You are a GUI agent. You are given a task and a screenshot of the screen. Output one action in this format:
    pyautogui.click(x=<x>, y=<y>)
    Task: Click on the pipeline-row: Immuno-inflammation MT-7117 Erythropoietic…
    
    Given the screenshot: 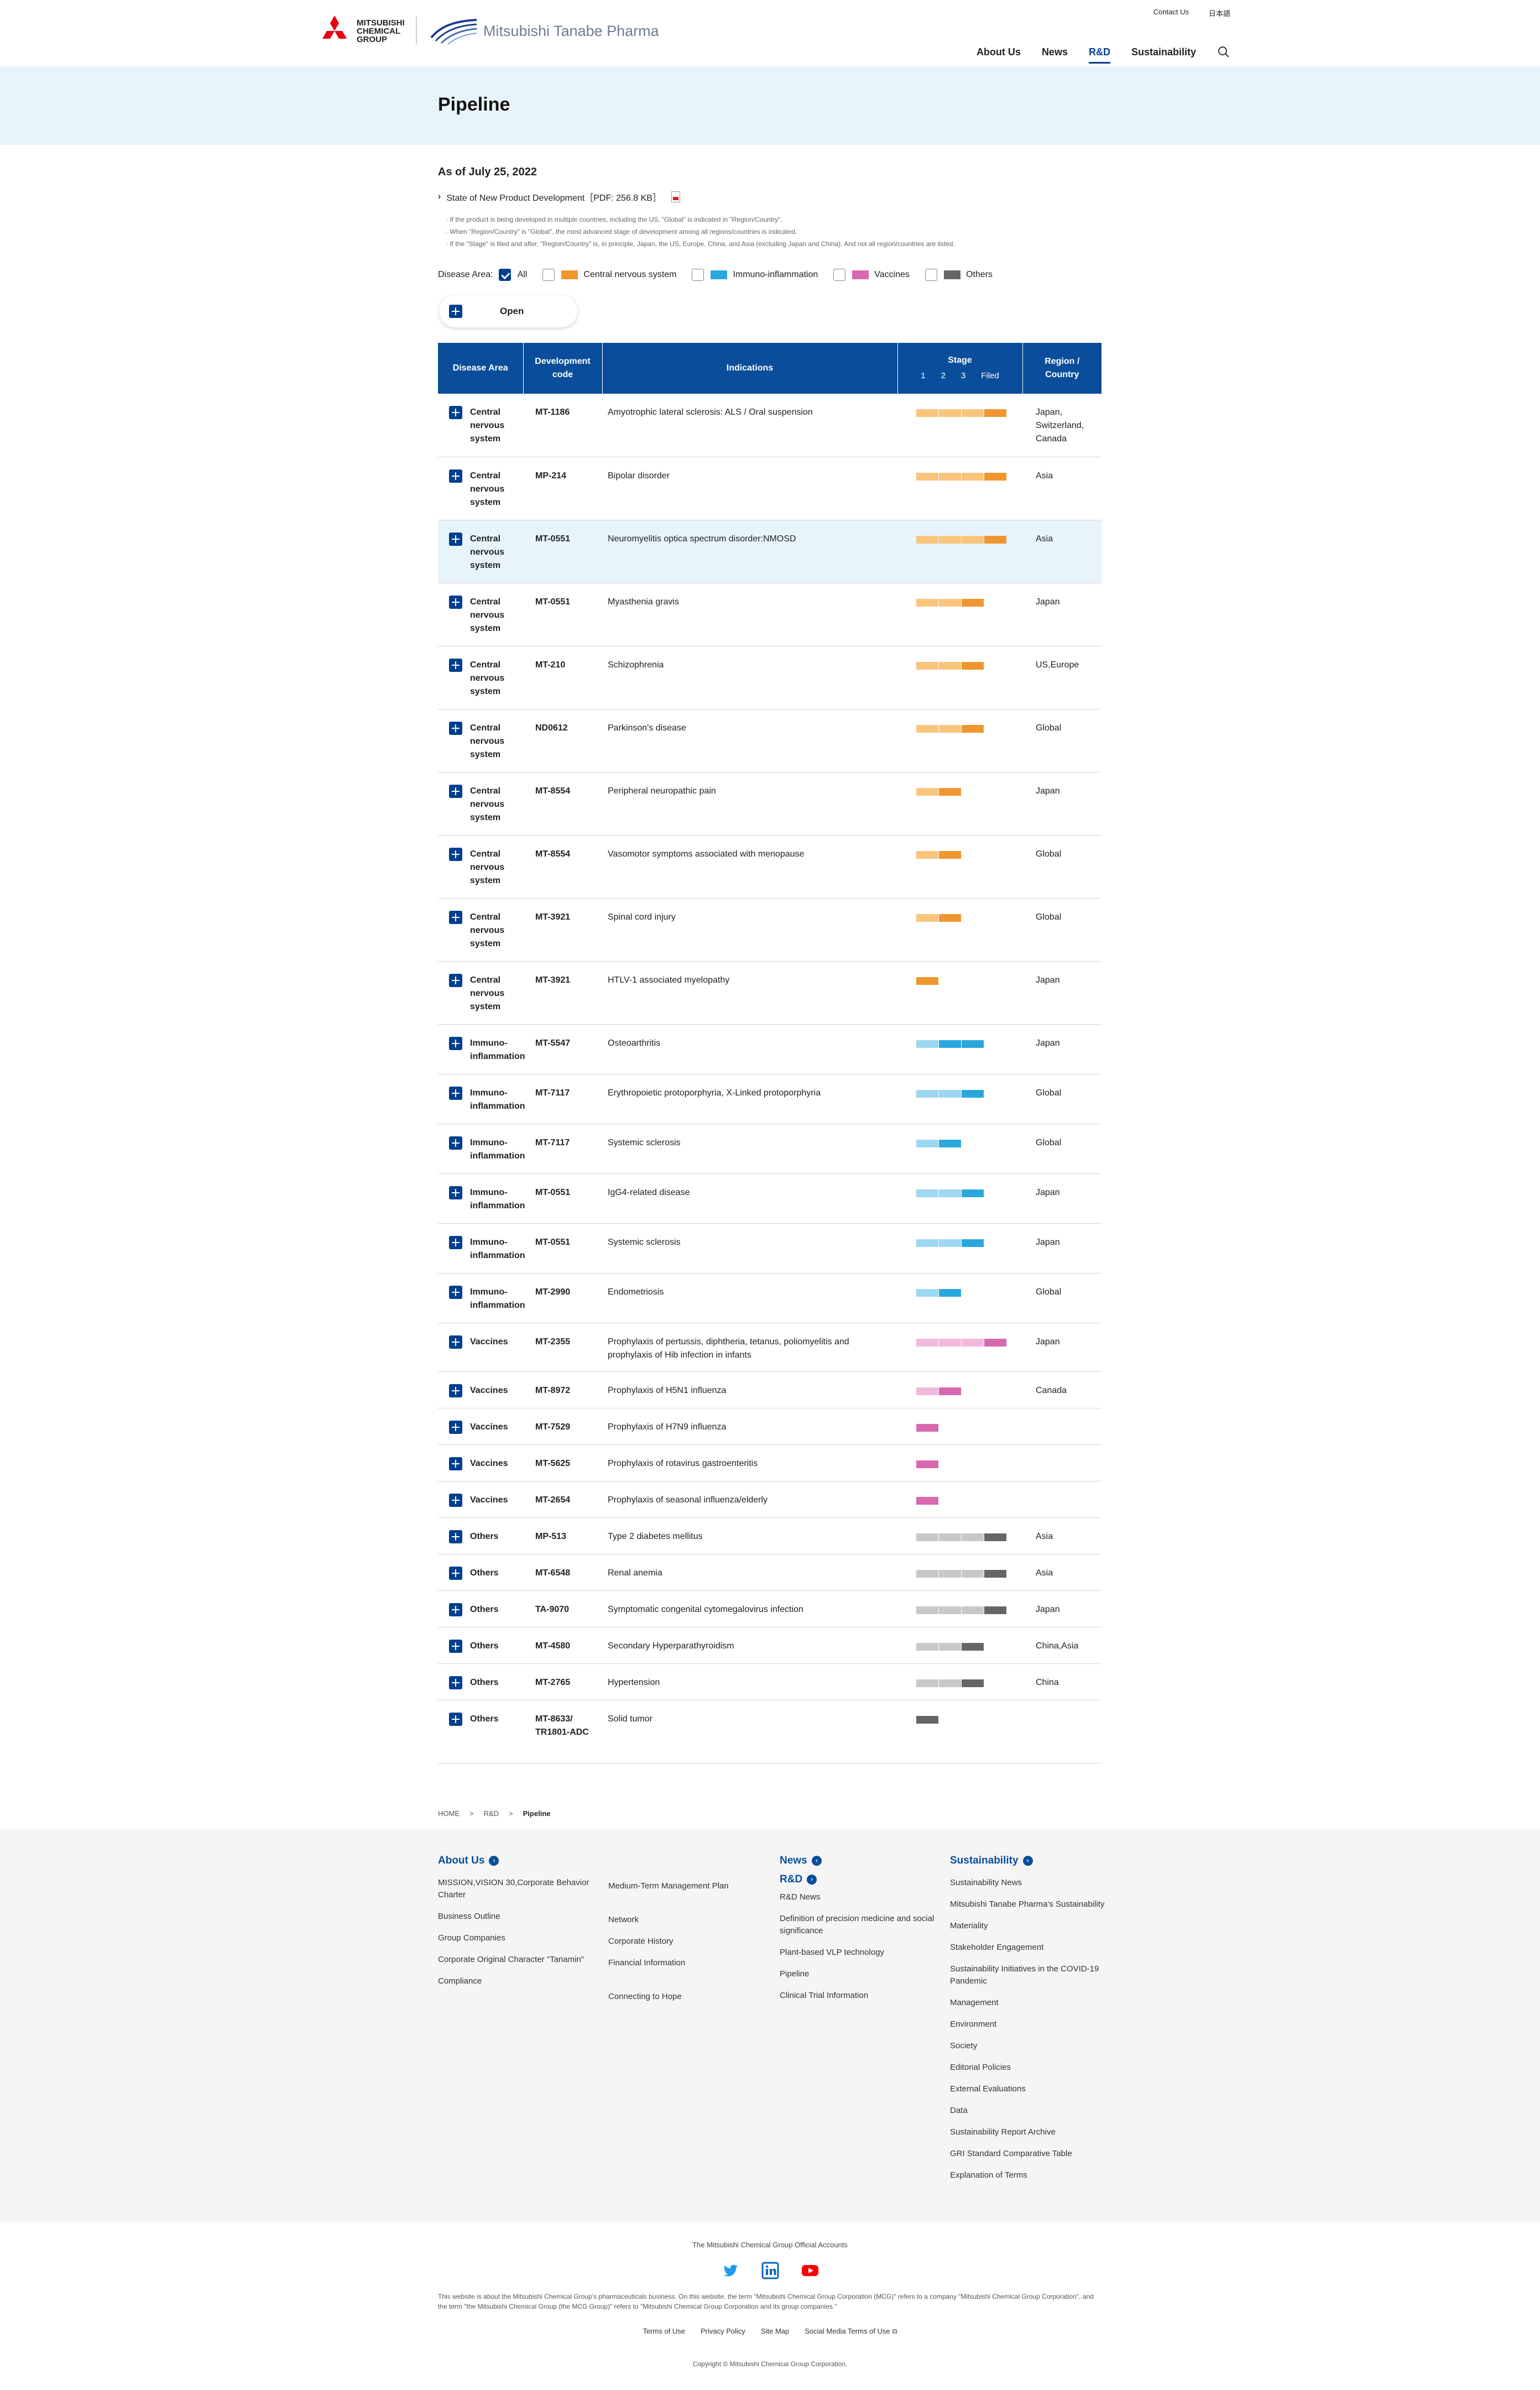 What is the action you would take?
    pyautogui.click(x=770, y=1099)
    